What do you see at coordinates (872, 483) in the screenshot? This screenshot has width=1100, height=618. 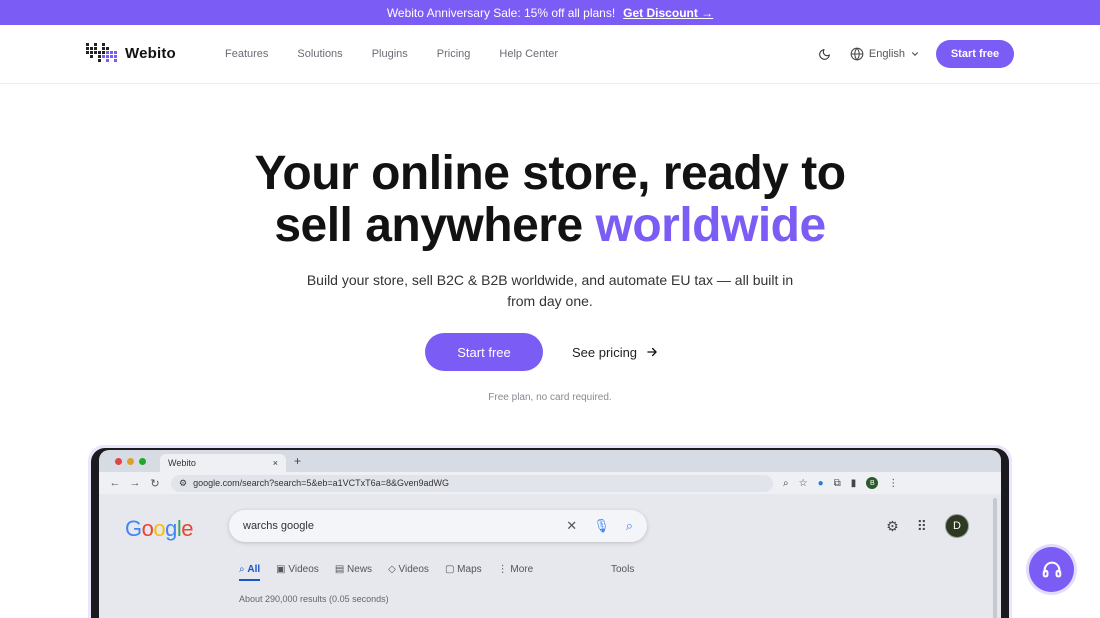 I see `profile-avatar-mini: B` at bounding box center [872, 483].